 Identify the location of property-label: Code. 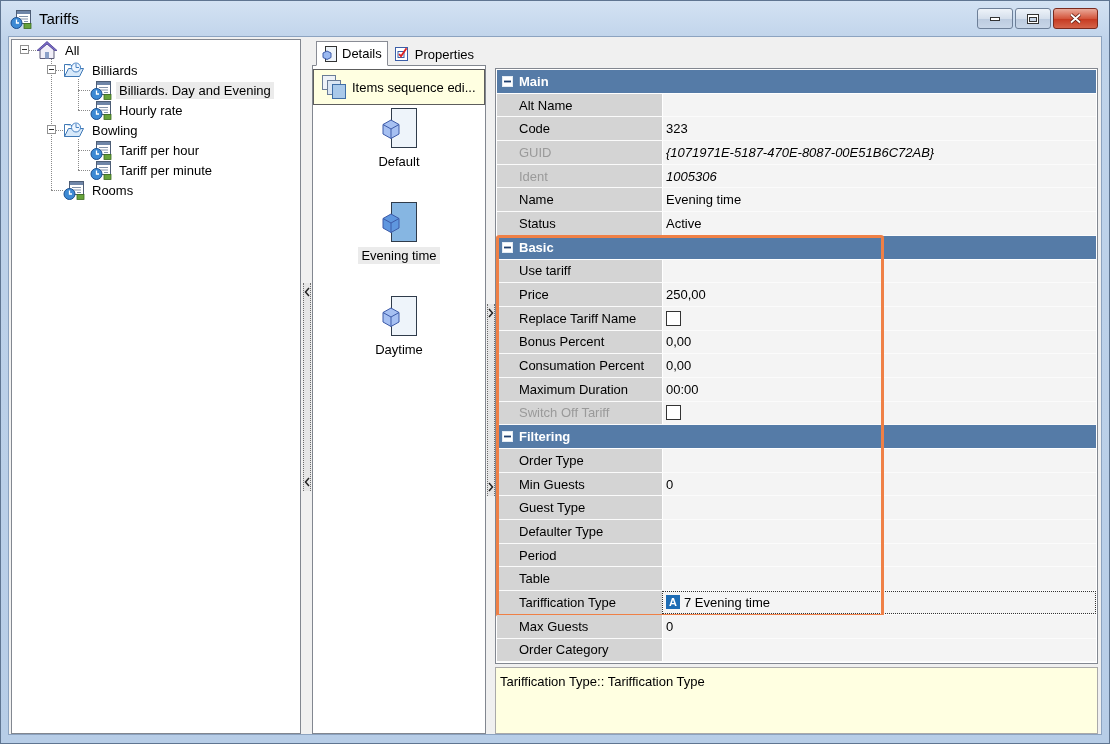
(579, 129).